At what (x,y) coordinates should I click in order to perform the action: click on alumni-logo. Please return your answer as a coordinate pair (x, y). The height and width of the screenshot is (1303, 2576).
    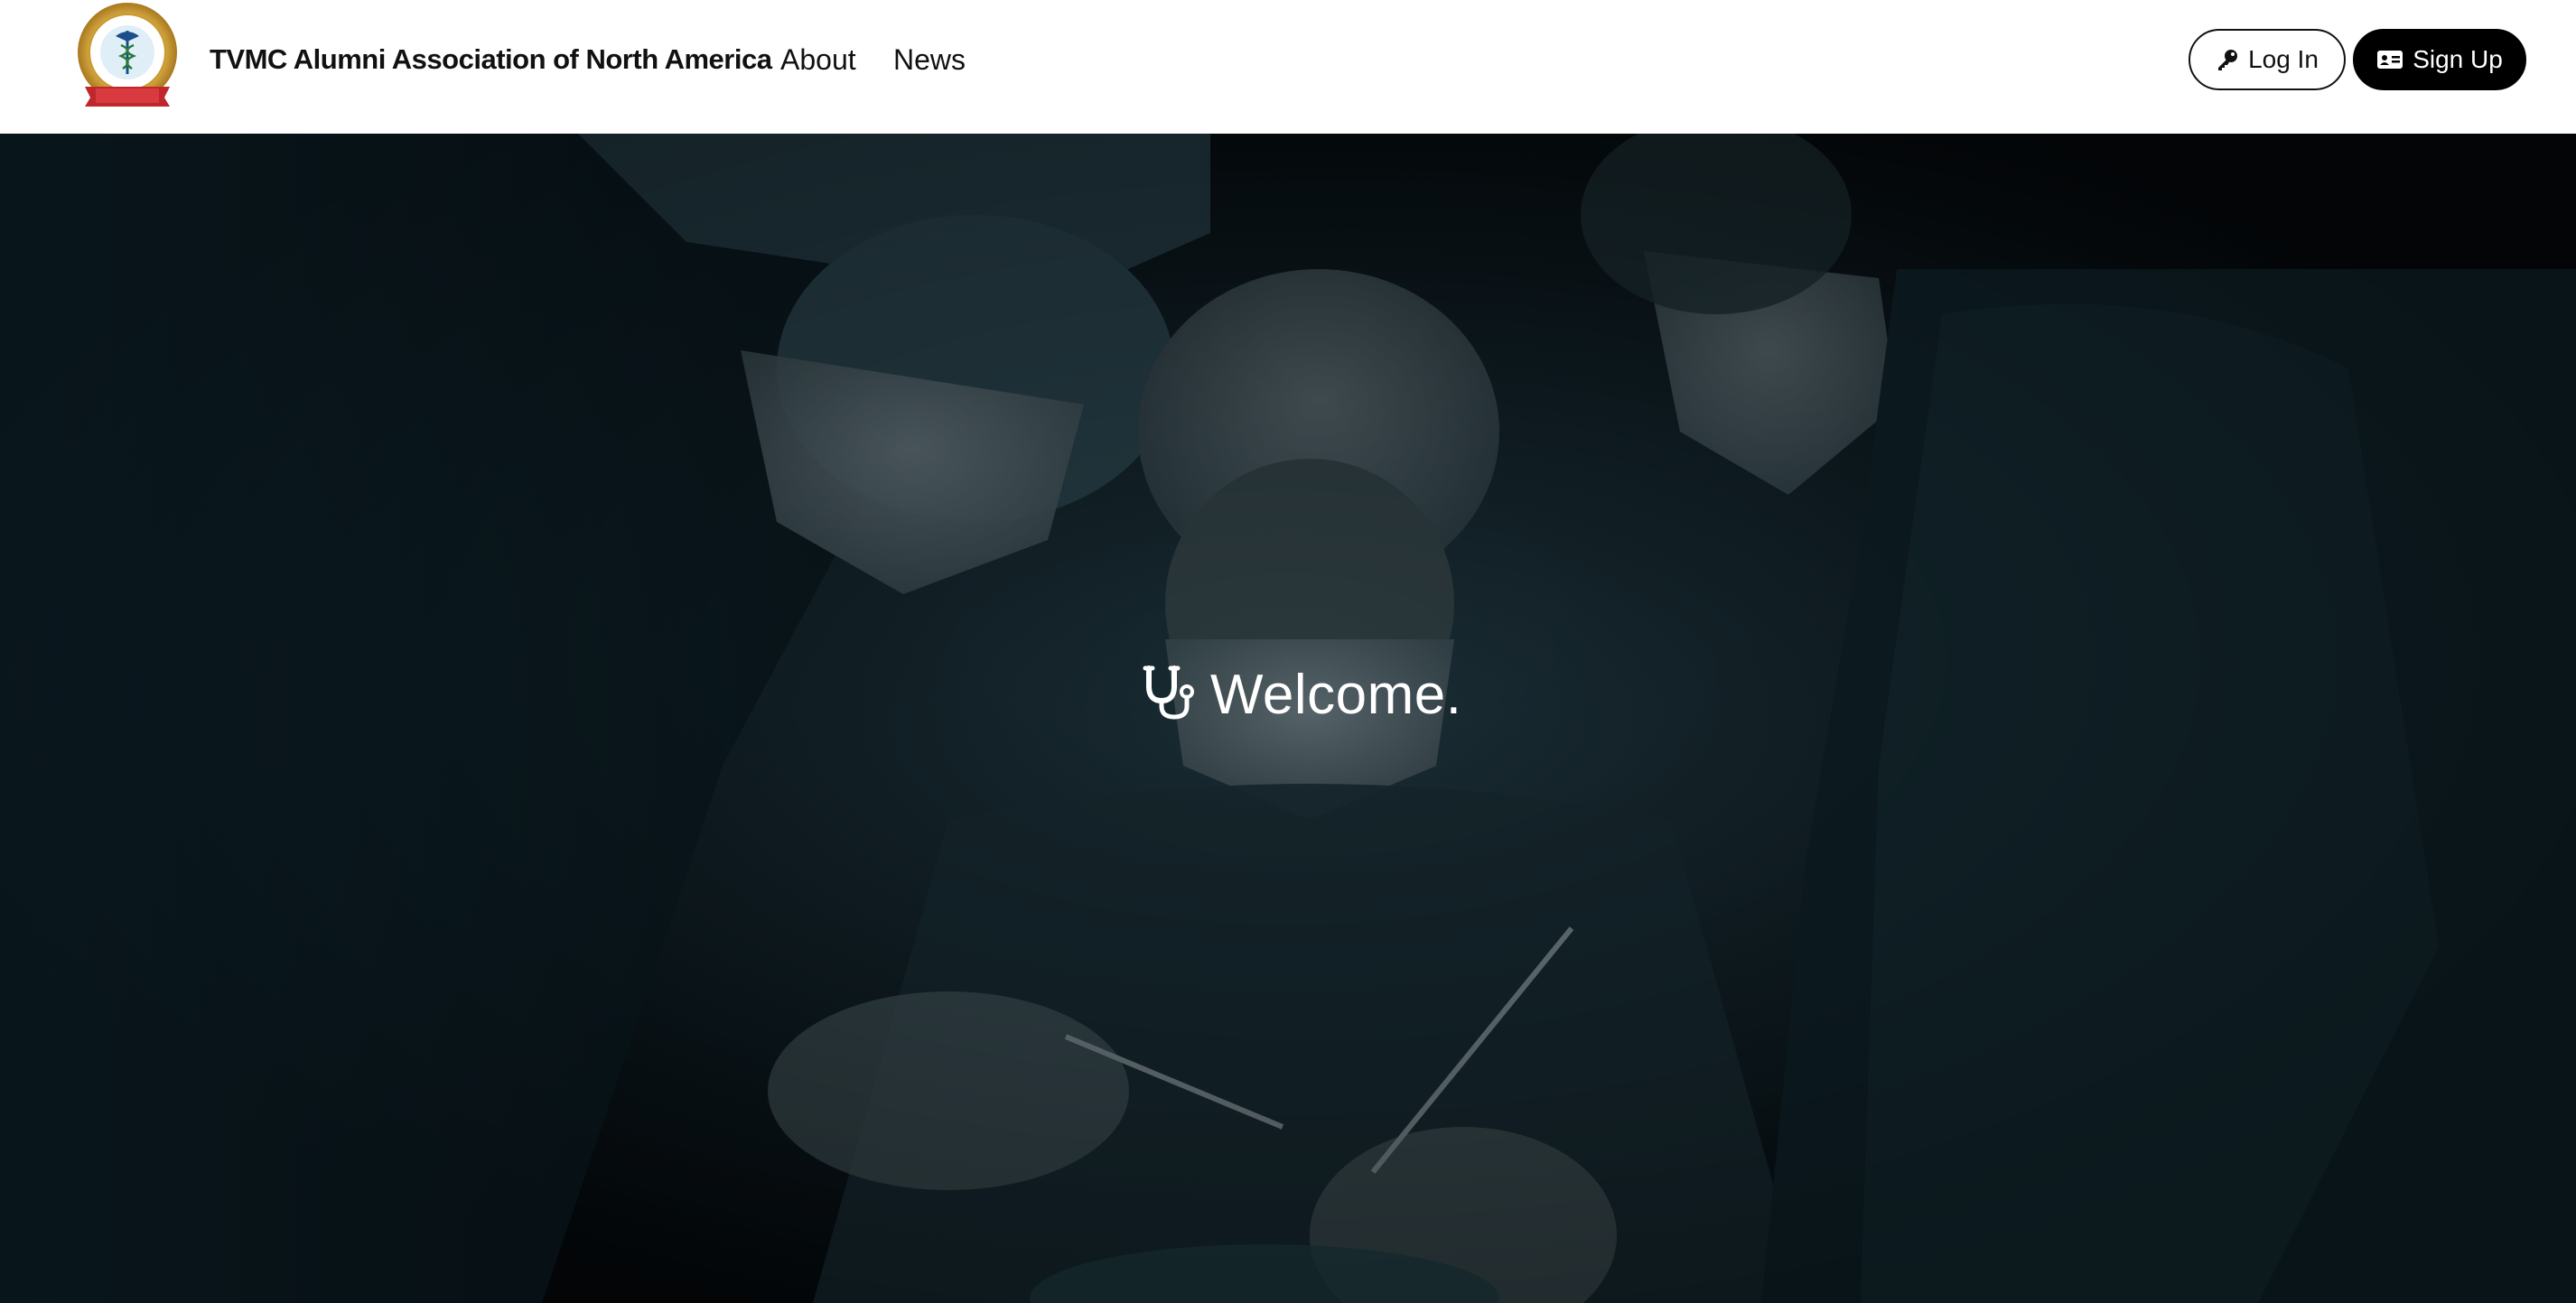
    Looking at the image, I should click on (127, 55).